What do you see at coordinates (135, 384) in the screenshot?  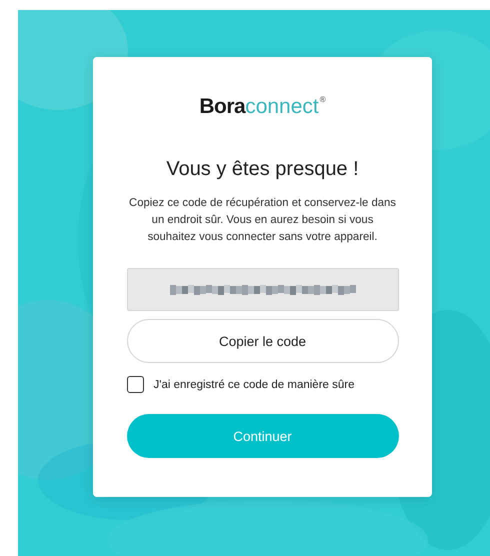 I see `checkbox` at bounding box center [135, 384].